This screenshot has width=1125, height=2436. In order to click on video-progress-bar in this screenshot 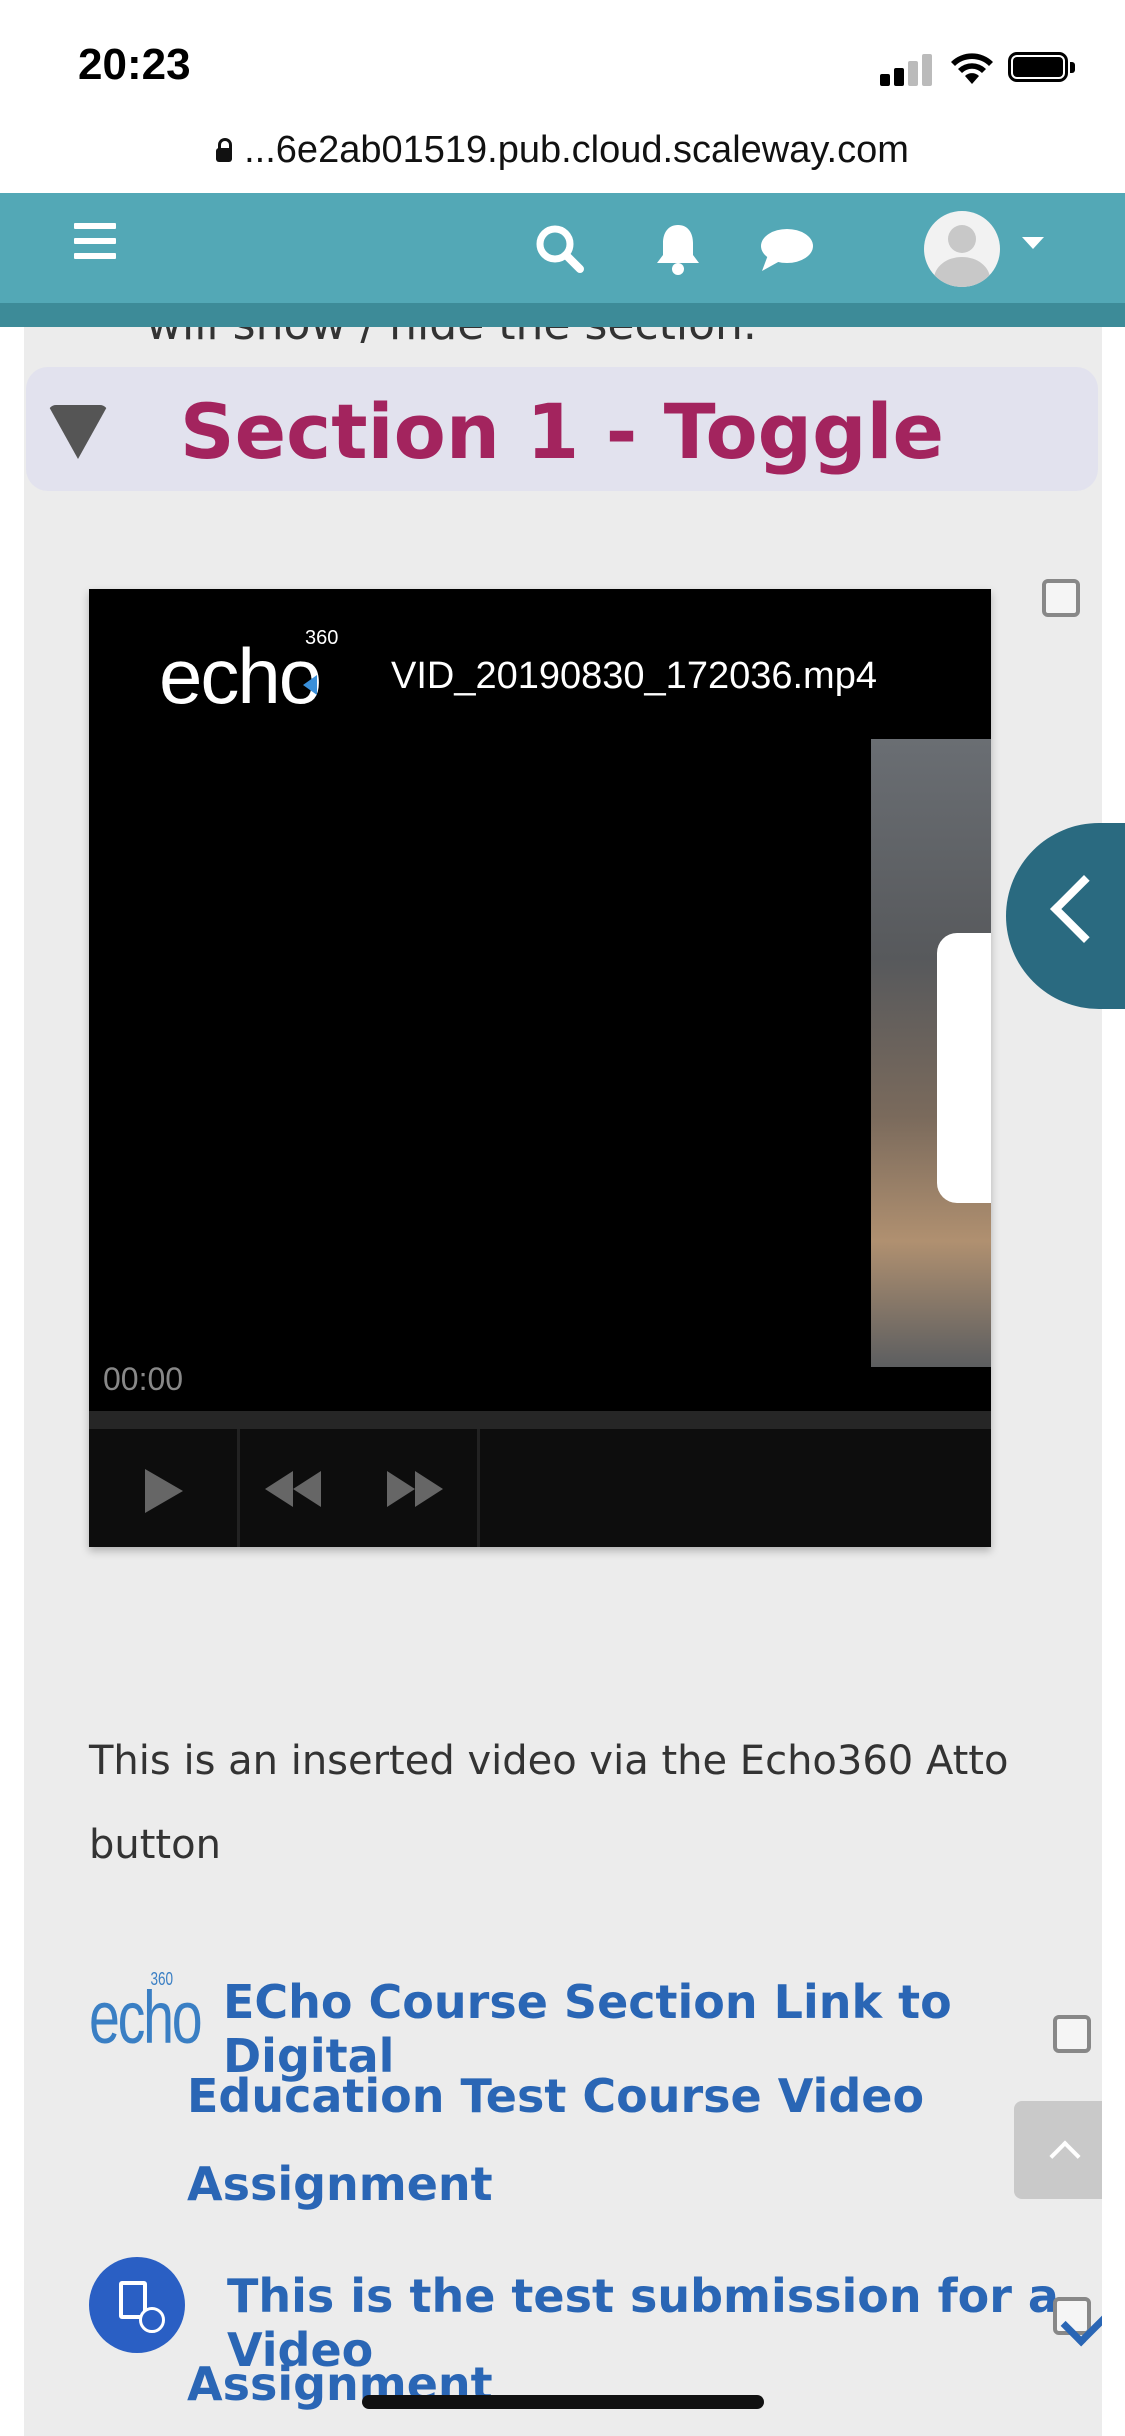, I will do `click(540, 1420)`.